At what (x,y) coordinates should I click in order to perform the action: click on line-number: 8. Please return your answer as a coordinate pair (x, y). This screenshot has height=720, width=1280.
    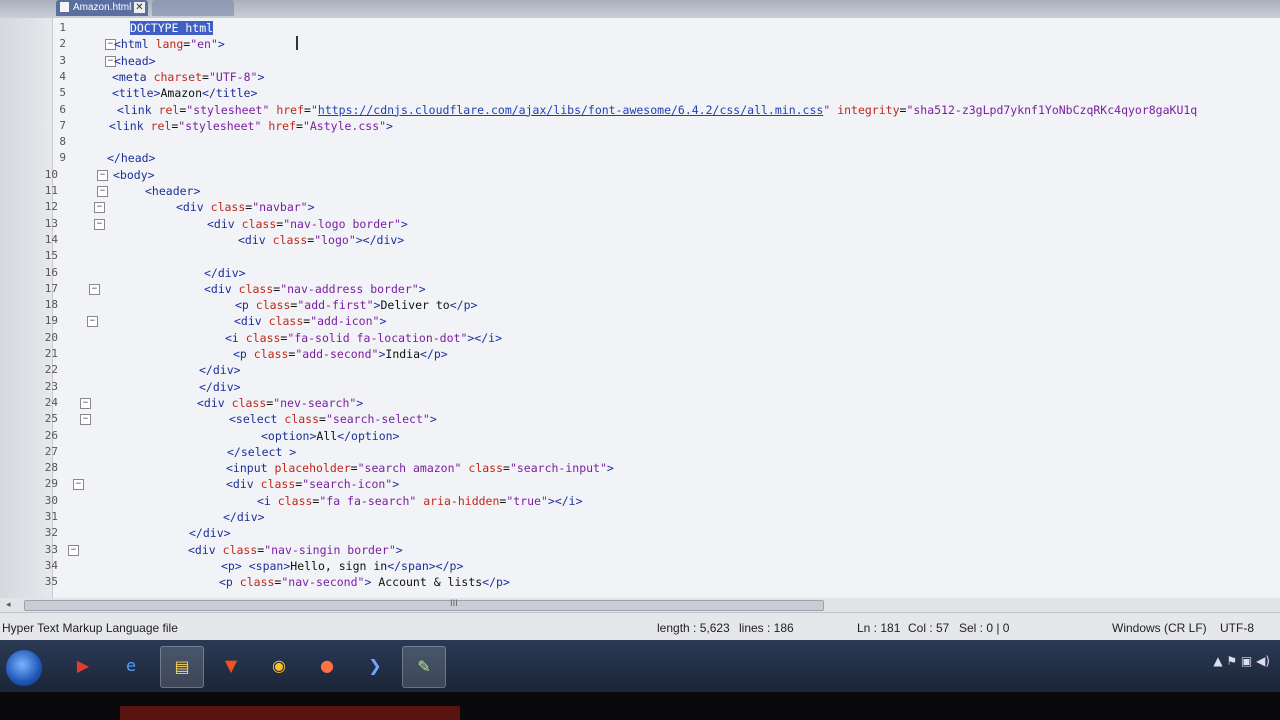
    Looking at the image, I should click on (62, 142).